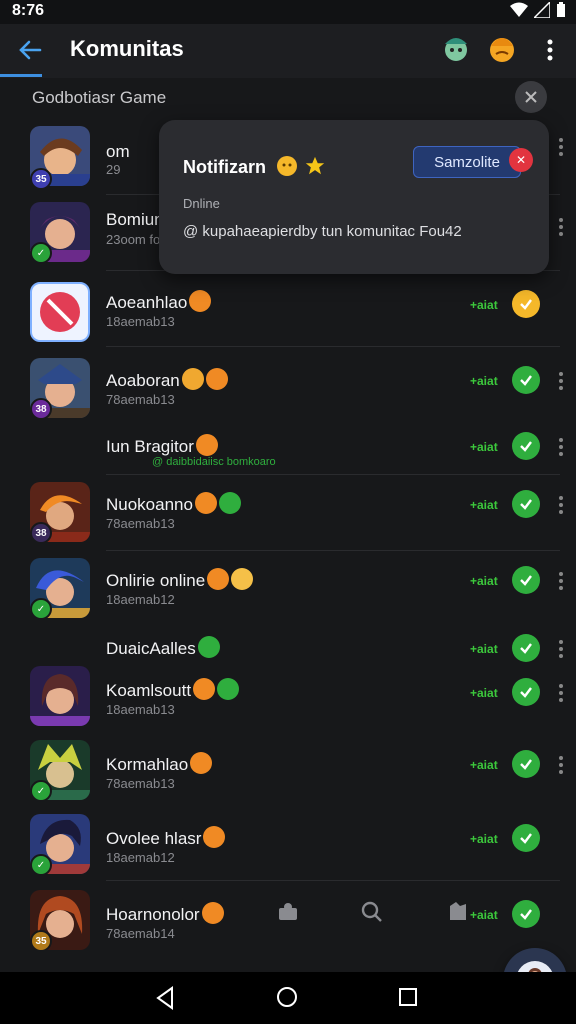 The height and width of the screenshot is (1024, 576). What do you see at coordinates (149, 690) in the screenshot?
I see `row-name-text: Koamlsoutt` at bounding box center [149, 690].